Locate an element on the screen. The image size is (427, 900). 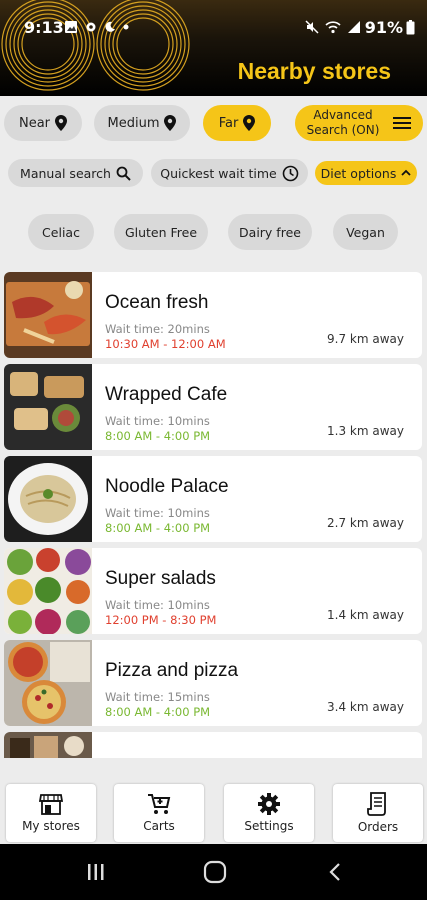
store-name: Ocean fresh is located at coordinates (157, 302).